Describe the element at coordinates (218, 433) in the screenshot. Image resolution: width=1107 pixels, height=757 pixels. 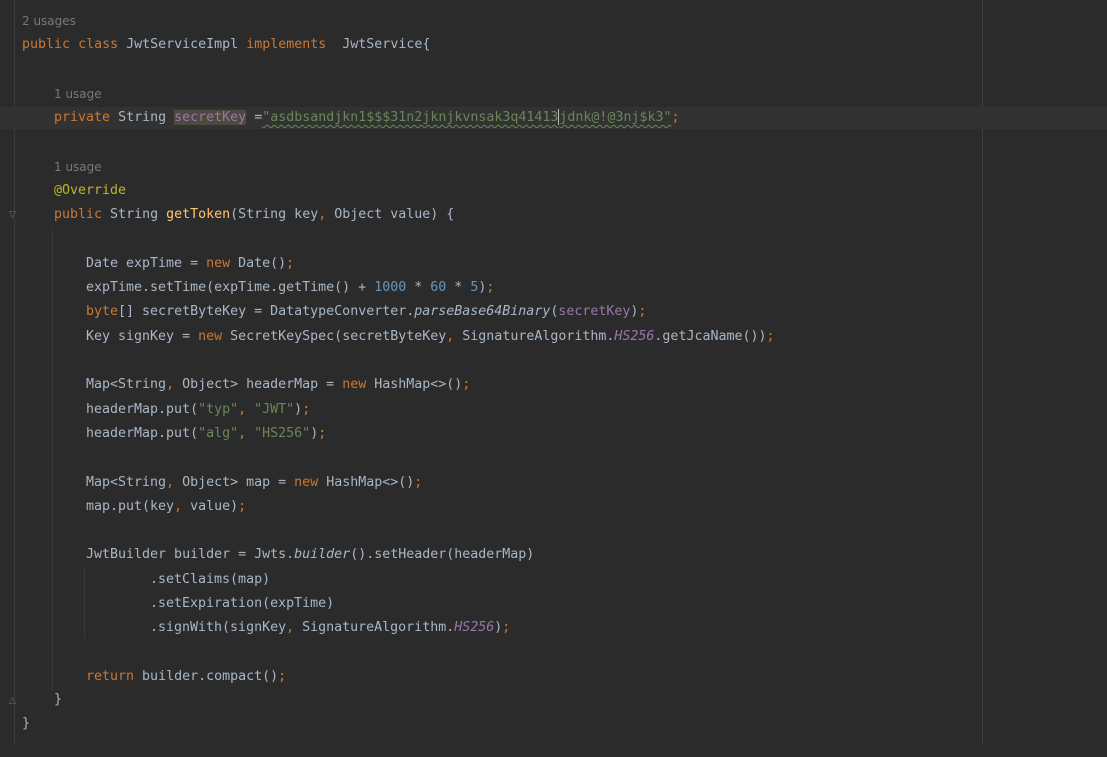
I see `string-literal: "alg"` at that location.